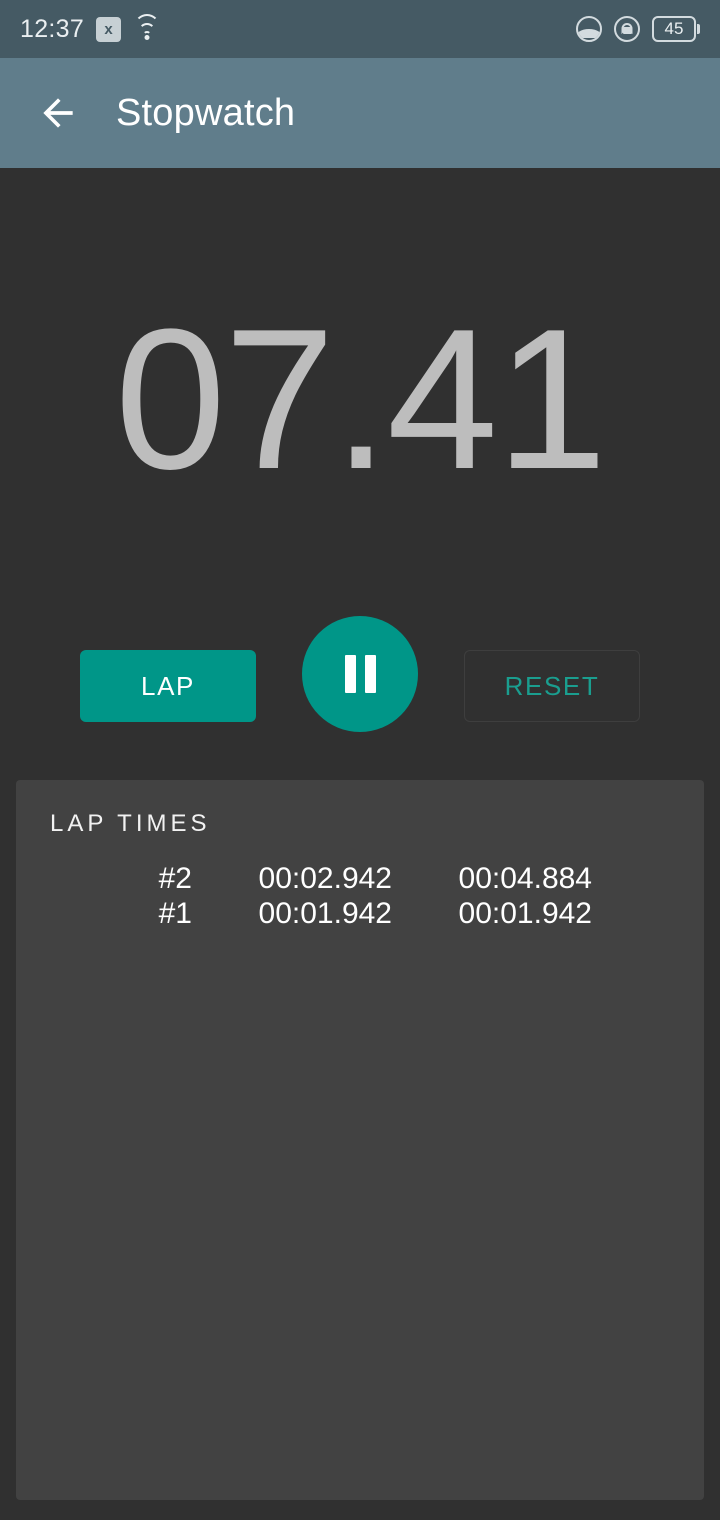 The height and width of the screenshot is (1520, 720). I want to click on lap-total-time: 00:01.942, so click(525, 913).